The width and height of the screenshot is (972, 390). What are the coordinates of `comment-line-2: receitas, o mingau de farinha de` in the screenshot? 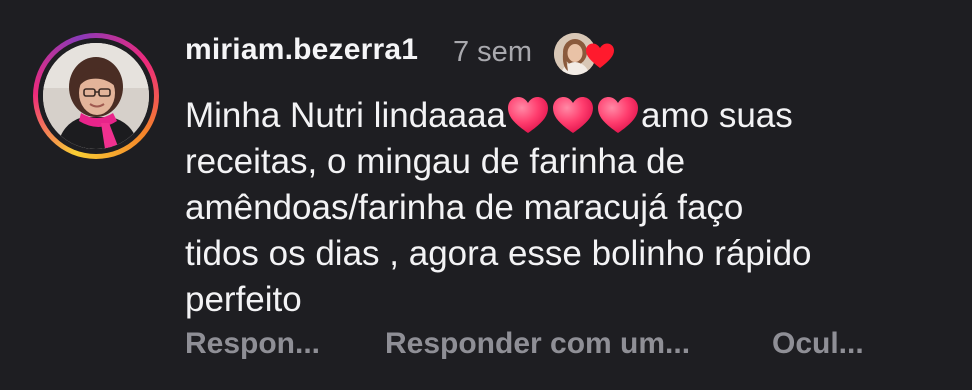 It's located at (435, 161).